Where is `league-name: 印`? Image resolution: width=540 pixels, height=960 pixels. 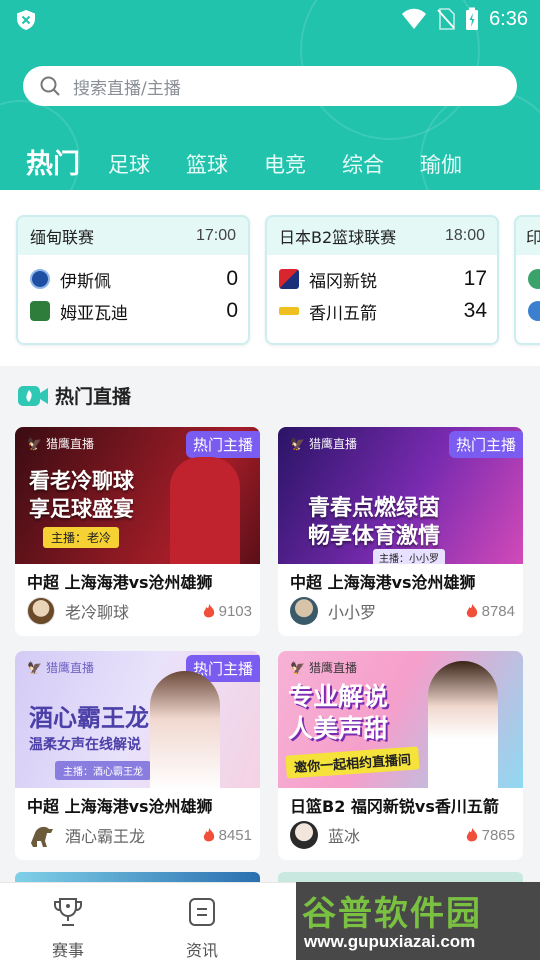
league-name: 印 is located at coordinates (533, 236).